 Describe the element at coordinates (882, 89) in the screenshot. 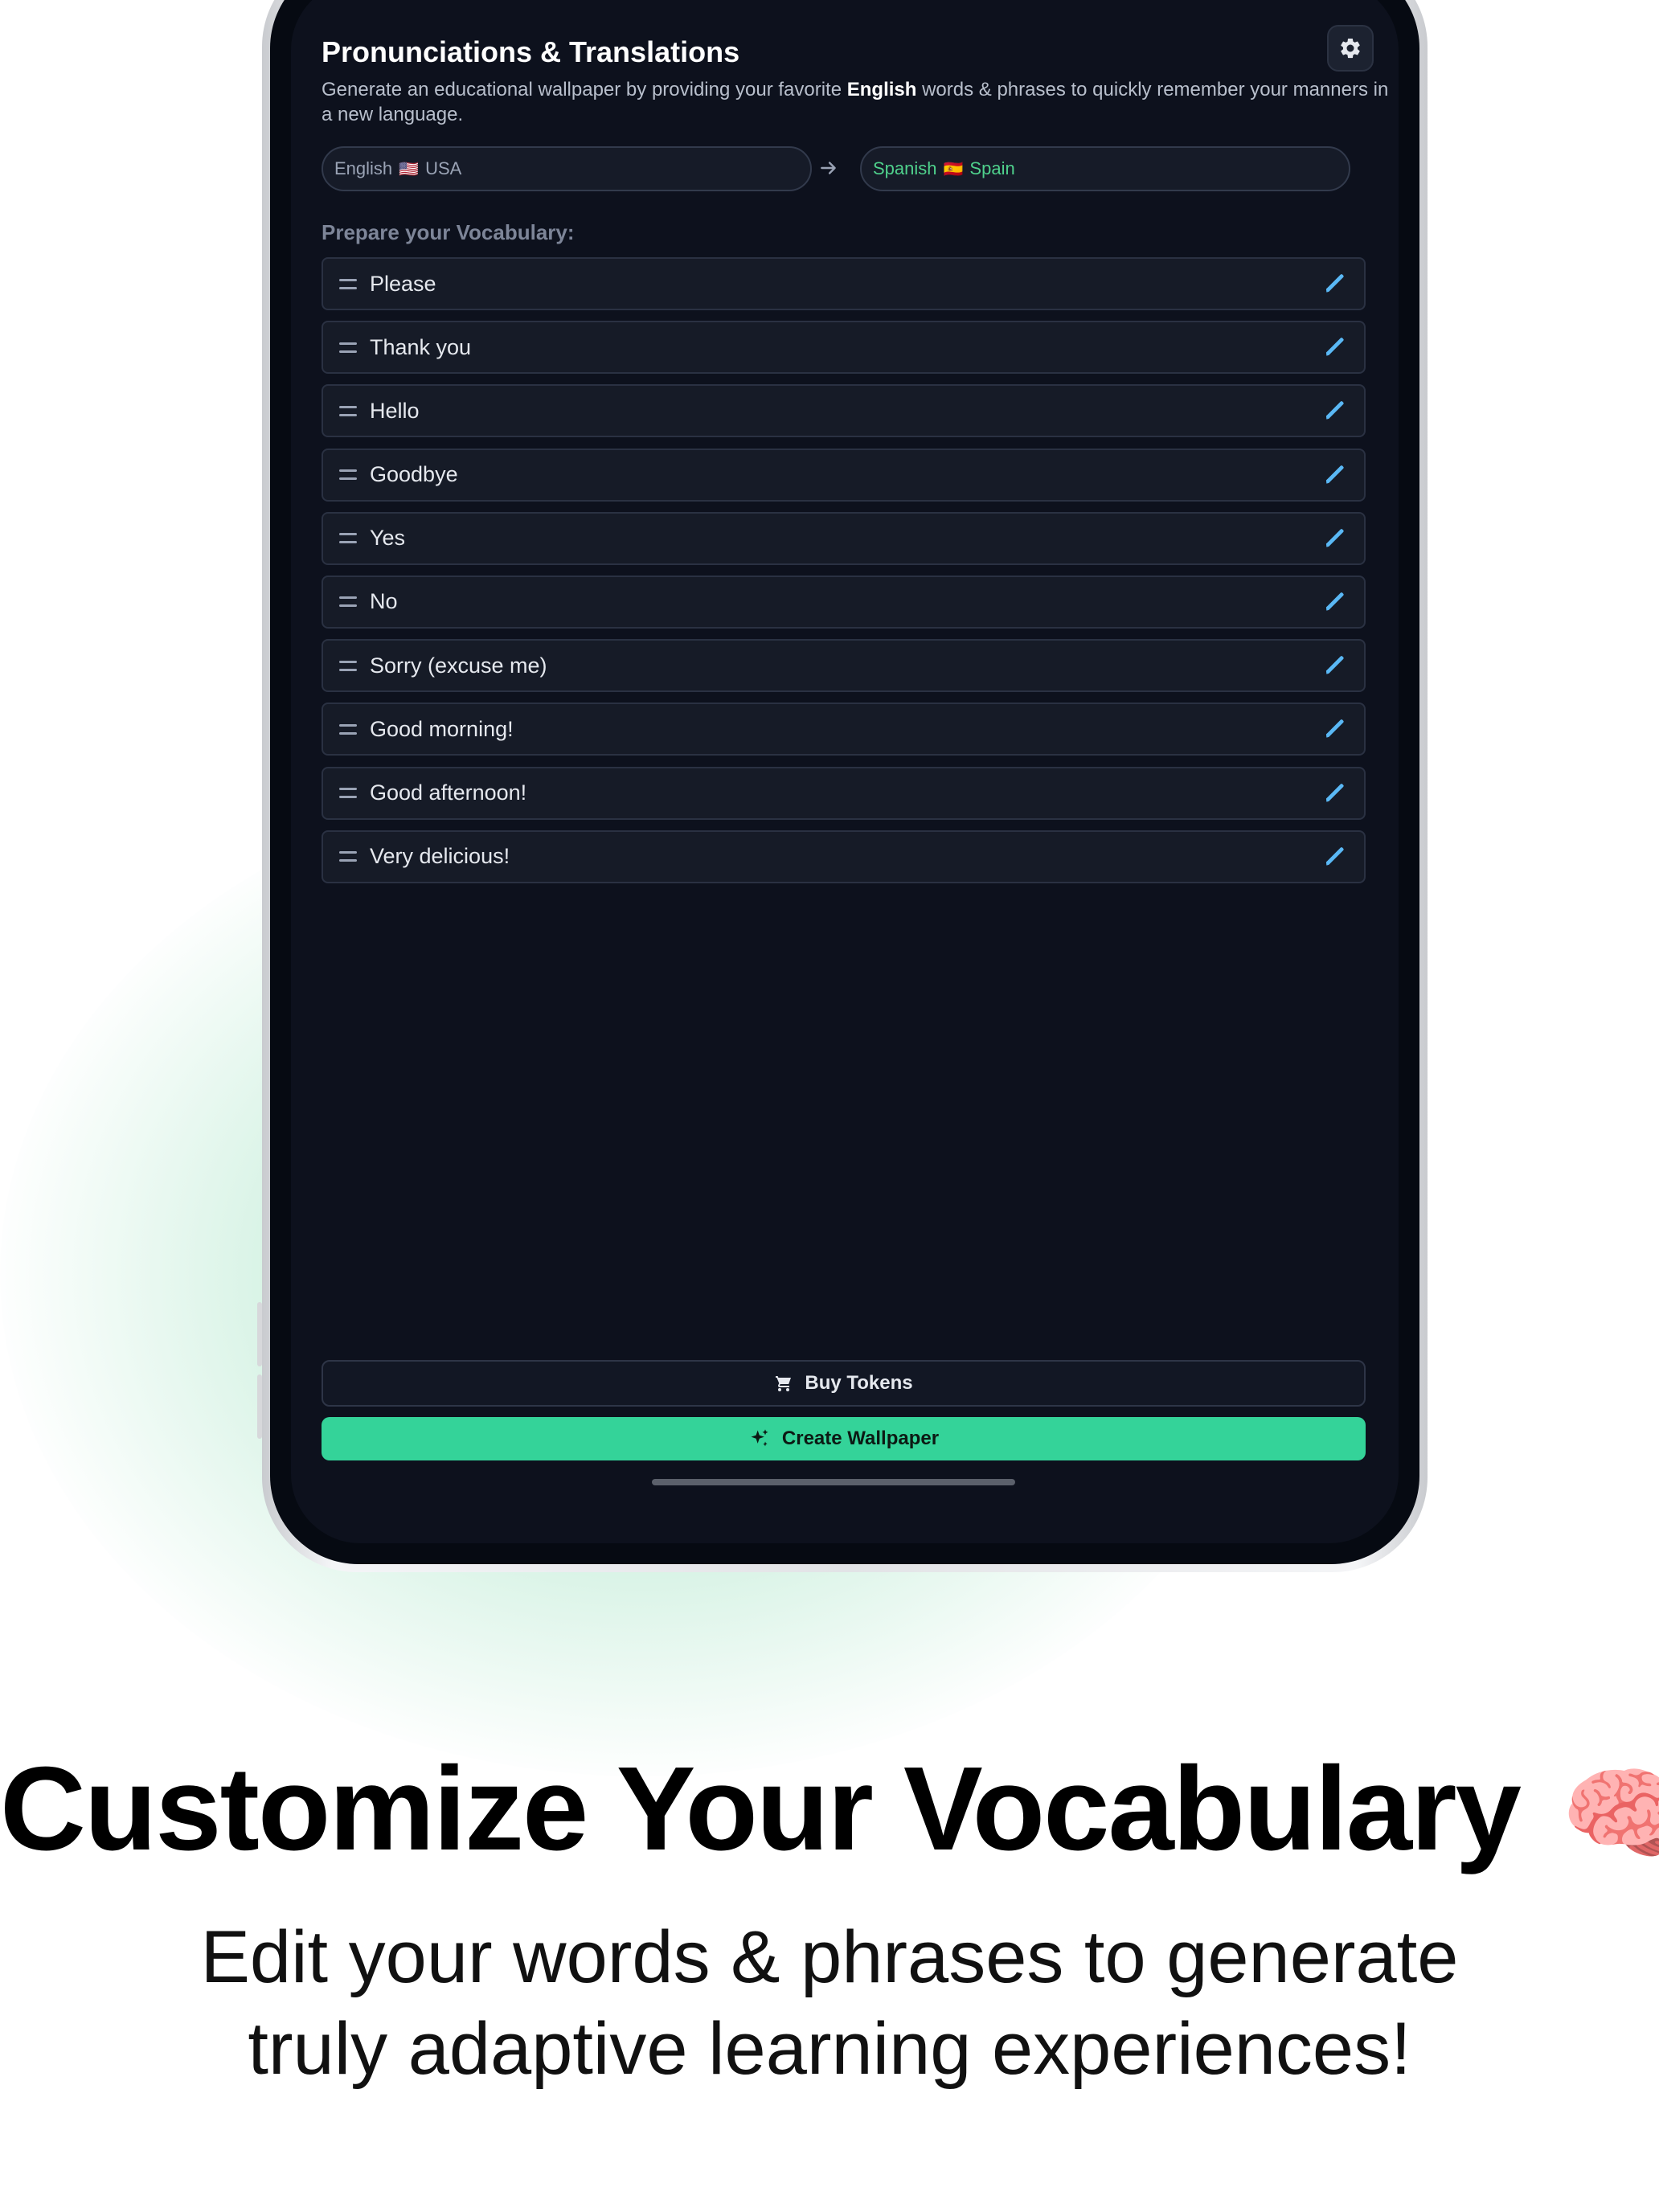

I see `description-language: English` at that location.